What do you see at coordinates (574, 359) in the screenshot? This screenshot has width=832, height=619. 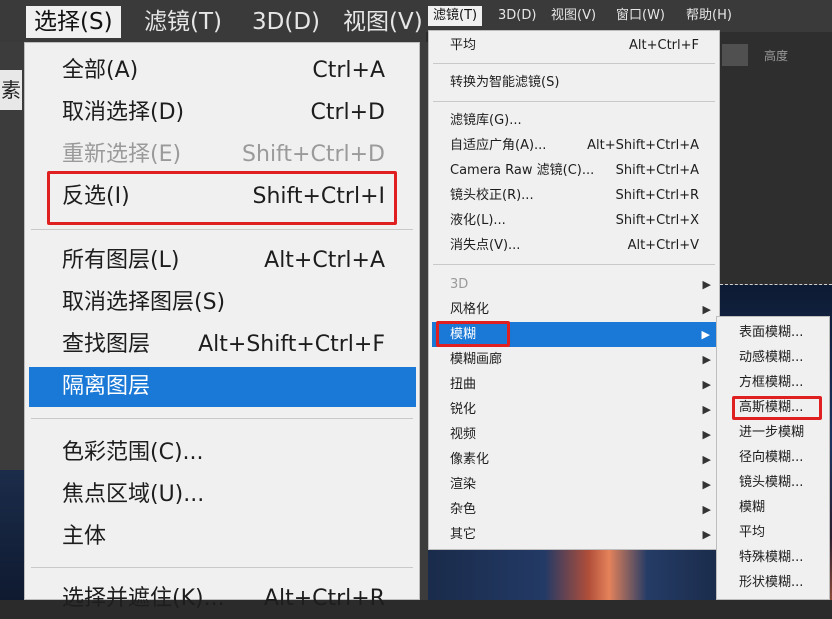 I see `filter-item-blur-gallery: 模糊画廊 ▶` at bounding box center [574, 359].